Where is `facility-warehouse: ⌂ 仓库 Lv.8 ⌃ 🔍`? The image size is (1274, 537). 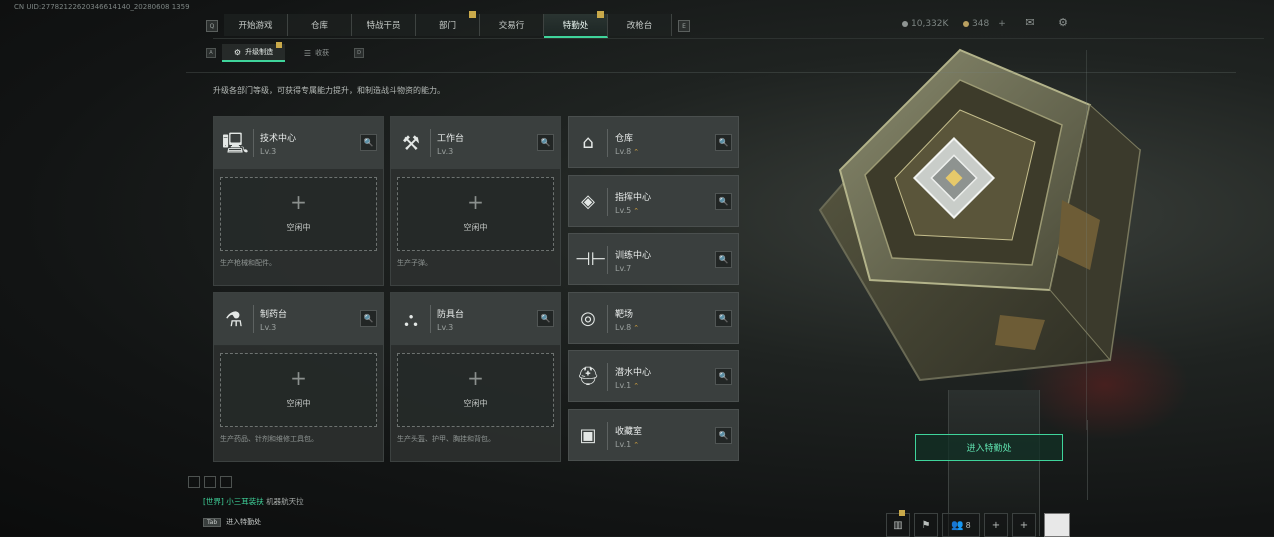
facility-warehouse: ⌂ 仓库 Lv.8 ⌃ 🔍 is located at coordinates (653, 142).